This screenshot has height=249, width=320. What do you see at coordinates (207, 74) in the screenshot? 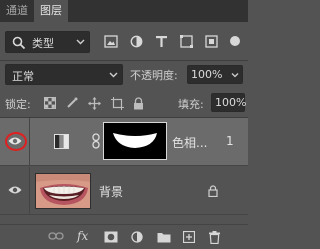
I see `opacity-value: 100%` at bounding box center [207, 74].